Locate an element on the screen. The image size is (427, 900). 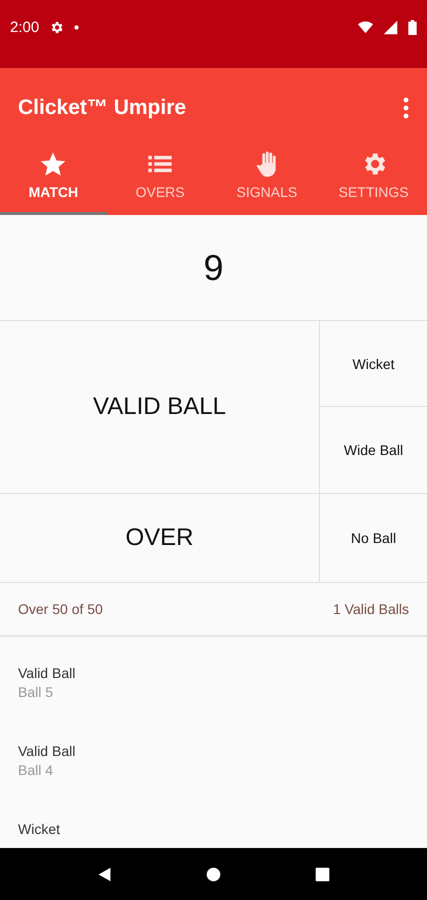
ball-list-item: Wicket is located at coordinates (213, 834).